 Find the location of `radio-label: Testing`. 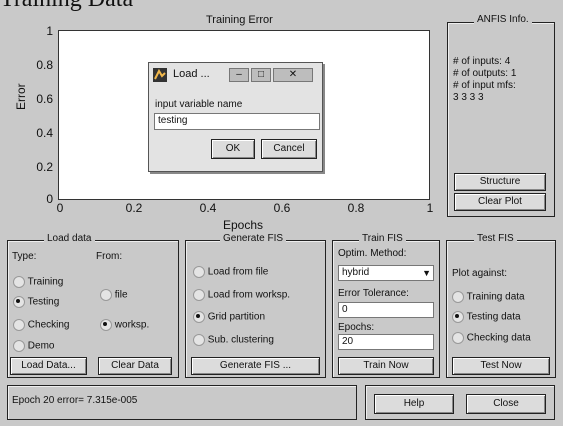

radio-label: Testing is located at coordinates (43, 302).